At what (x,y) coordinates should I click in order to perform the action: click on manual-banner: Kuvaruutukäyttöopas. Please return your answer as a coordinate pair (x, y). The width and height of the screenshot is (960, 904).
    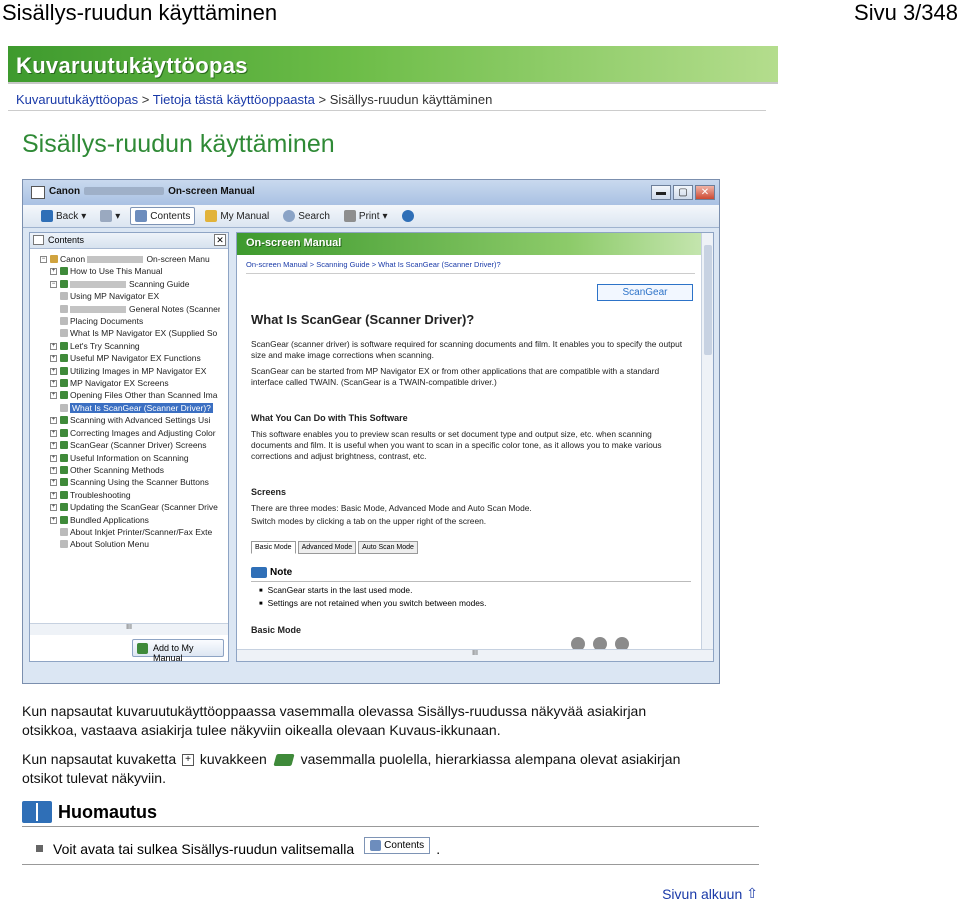
    Looking at the image, I should click on (393, 65).